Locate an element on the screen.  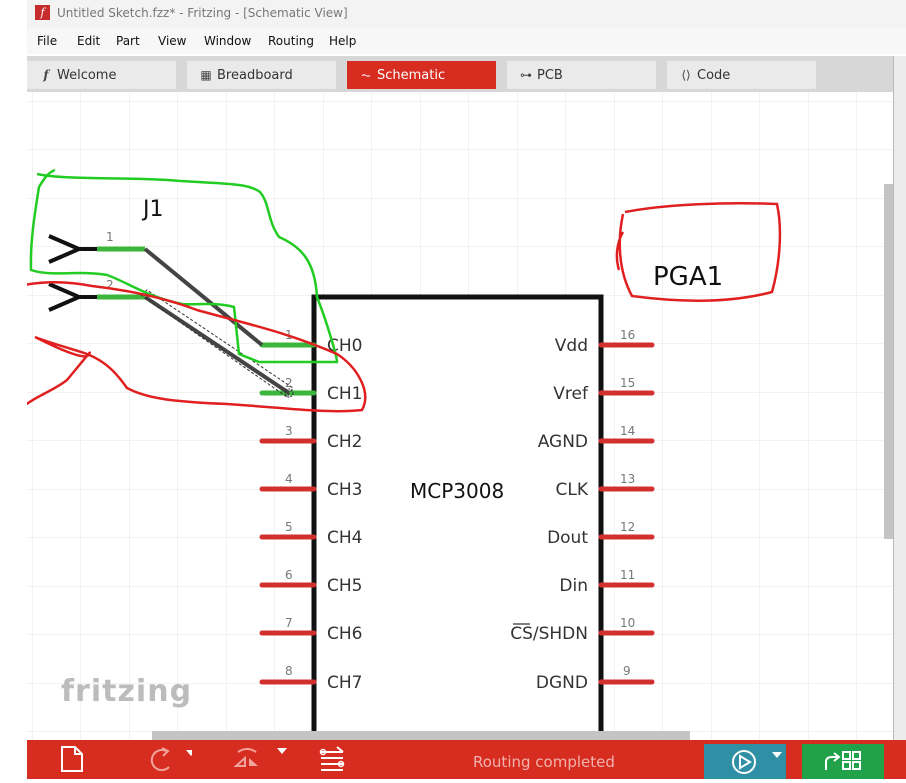
pin-name: CH4 is located at coordinates (344, 538).